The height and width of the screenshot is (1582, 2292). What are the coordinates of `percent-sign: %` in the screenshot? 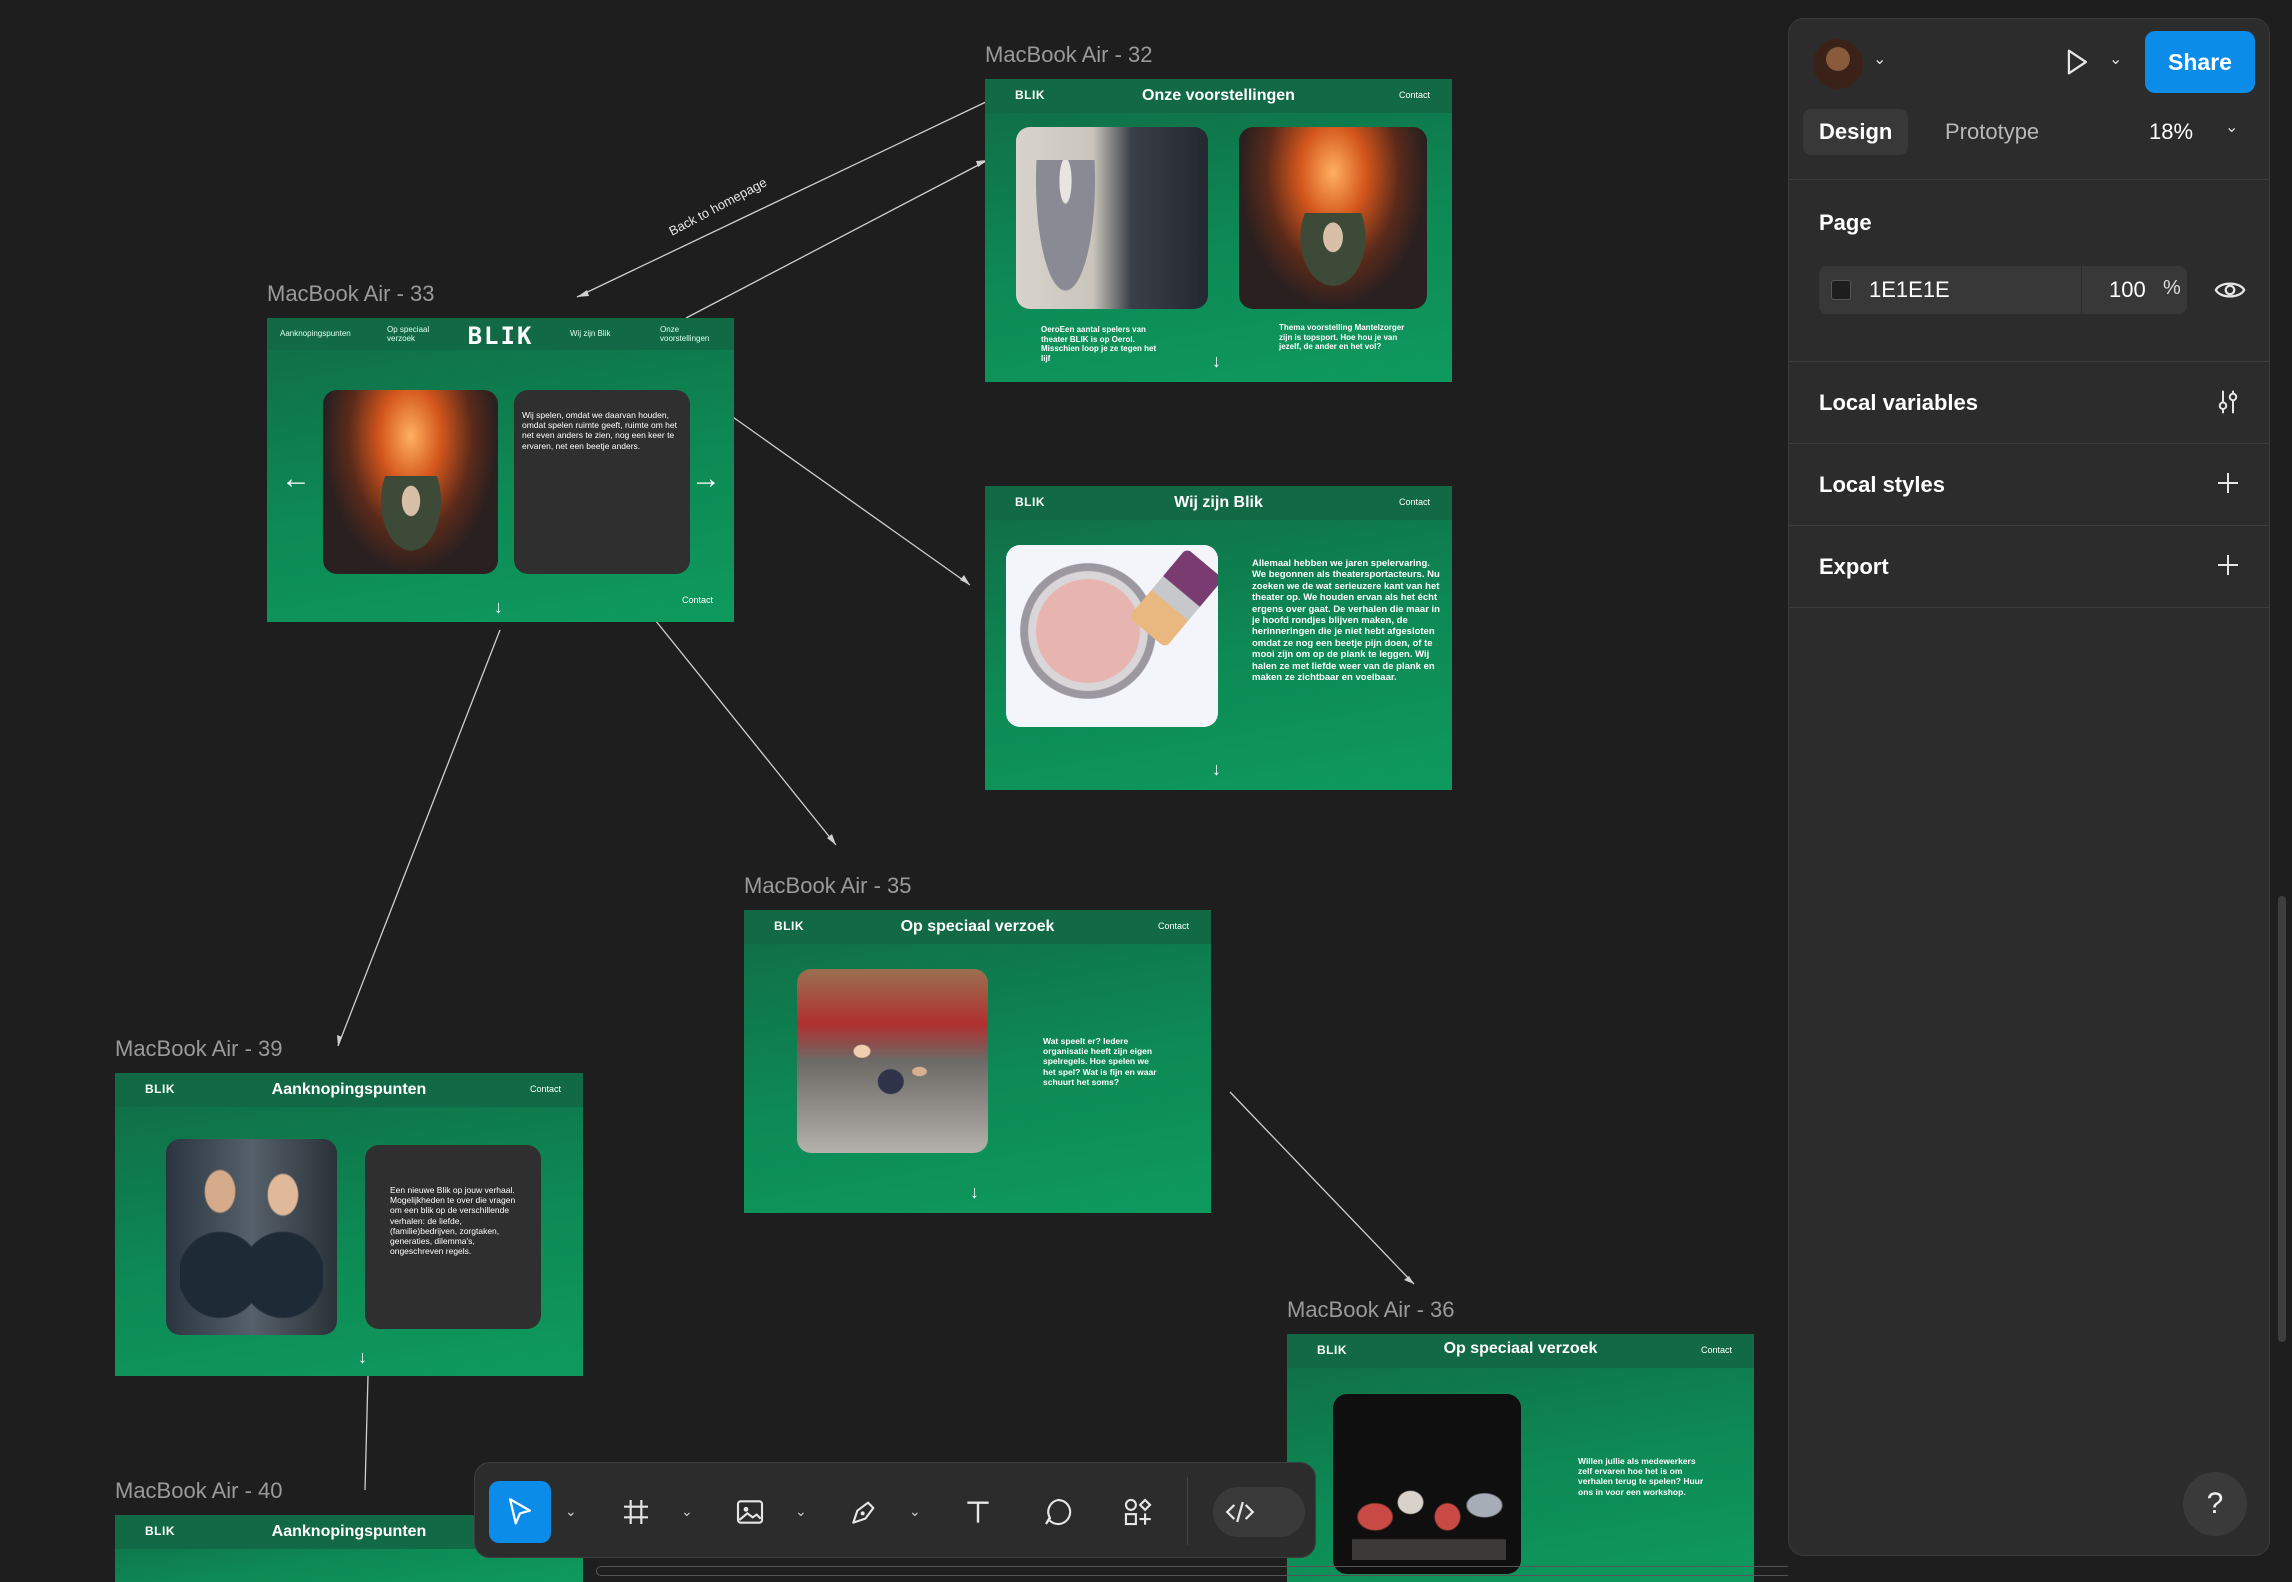 It's located at (2172, 288).